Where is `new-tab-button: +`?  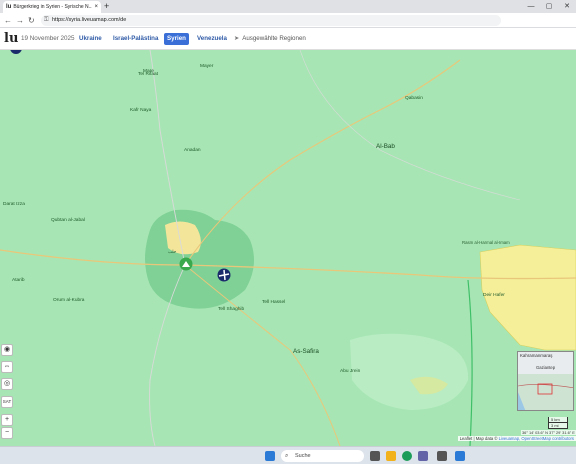
new-tab-button: + is located at coordinates (106, 6).